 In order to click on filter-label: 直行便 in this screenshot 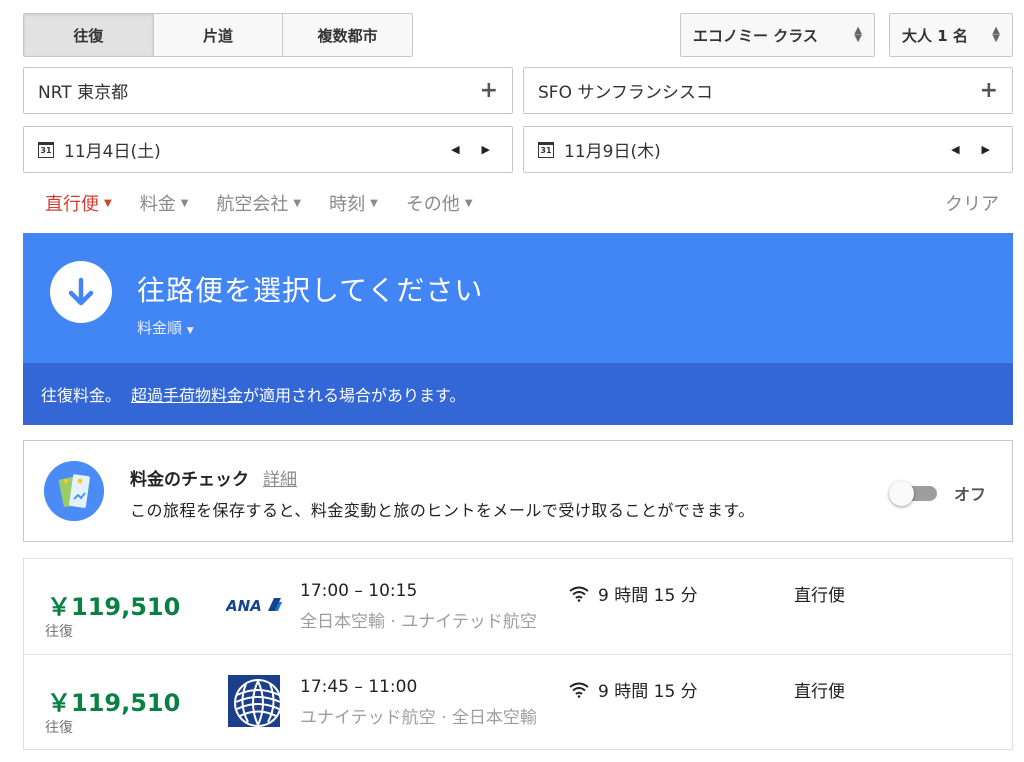, I will do `click(72, 204)`.